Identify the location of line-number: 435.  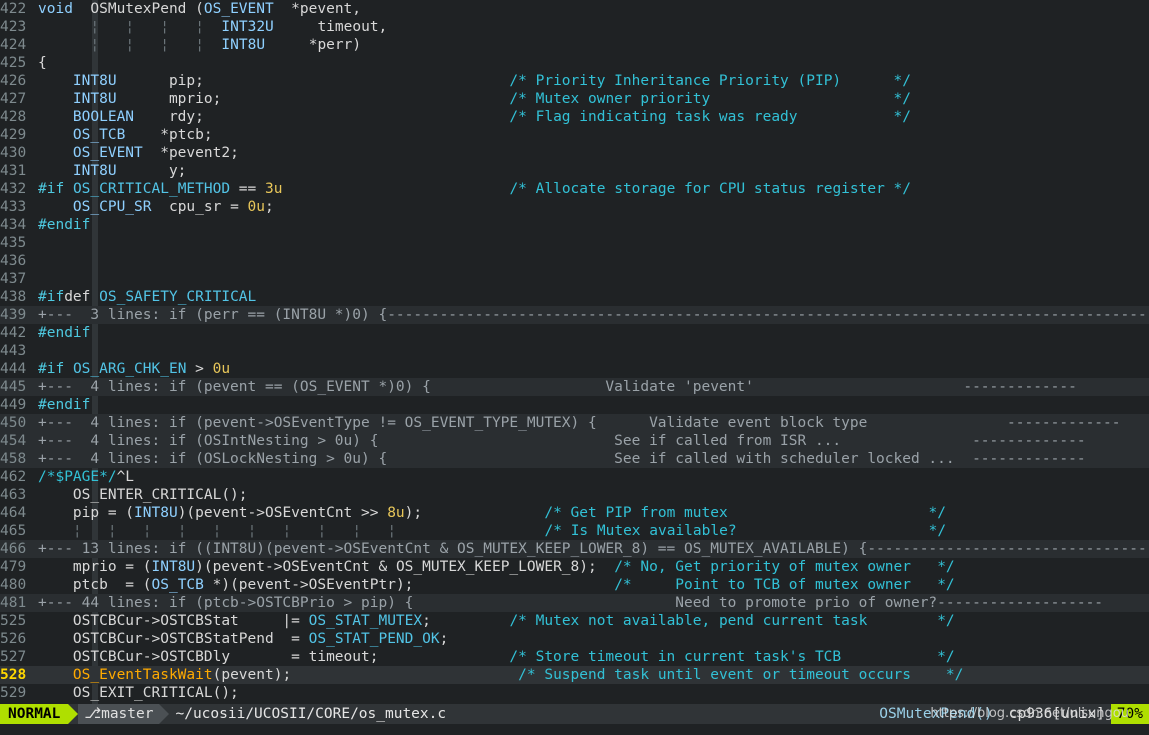
(13, 243).